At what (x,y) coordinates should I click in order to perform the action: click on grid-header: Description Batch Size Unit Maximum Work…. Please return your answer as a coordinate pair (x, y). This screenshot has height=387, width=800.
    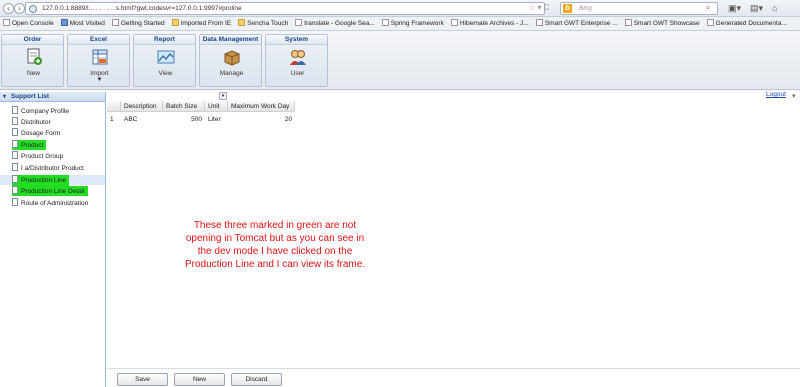
    Looking at the image, I should click on (201, 106).